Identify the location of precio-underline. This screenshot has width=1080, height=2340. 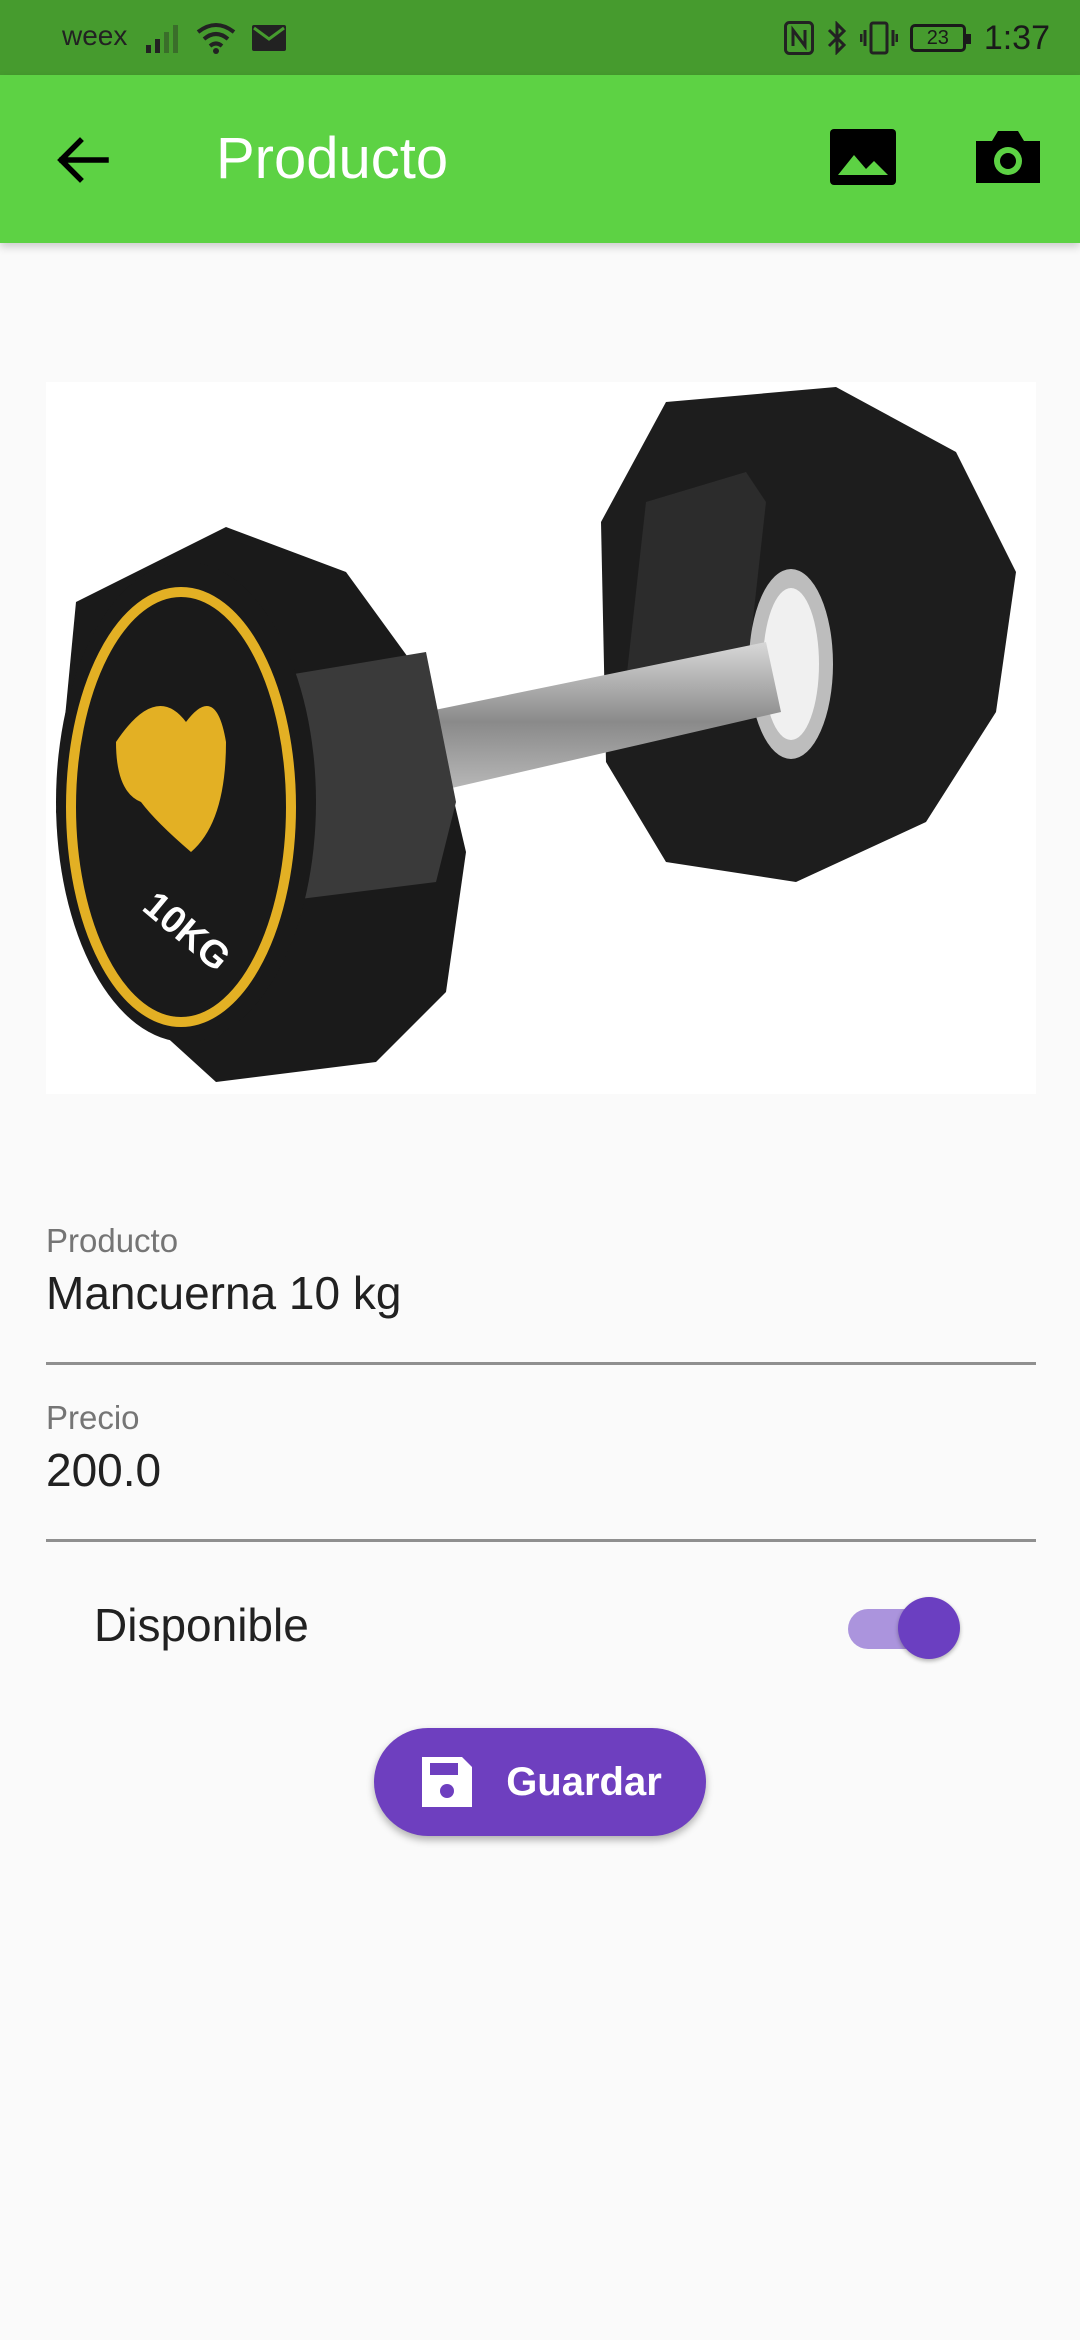
(541, 1540).